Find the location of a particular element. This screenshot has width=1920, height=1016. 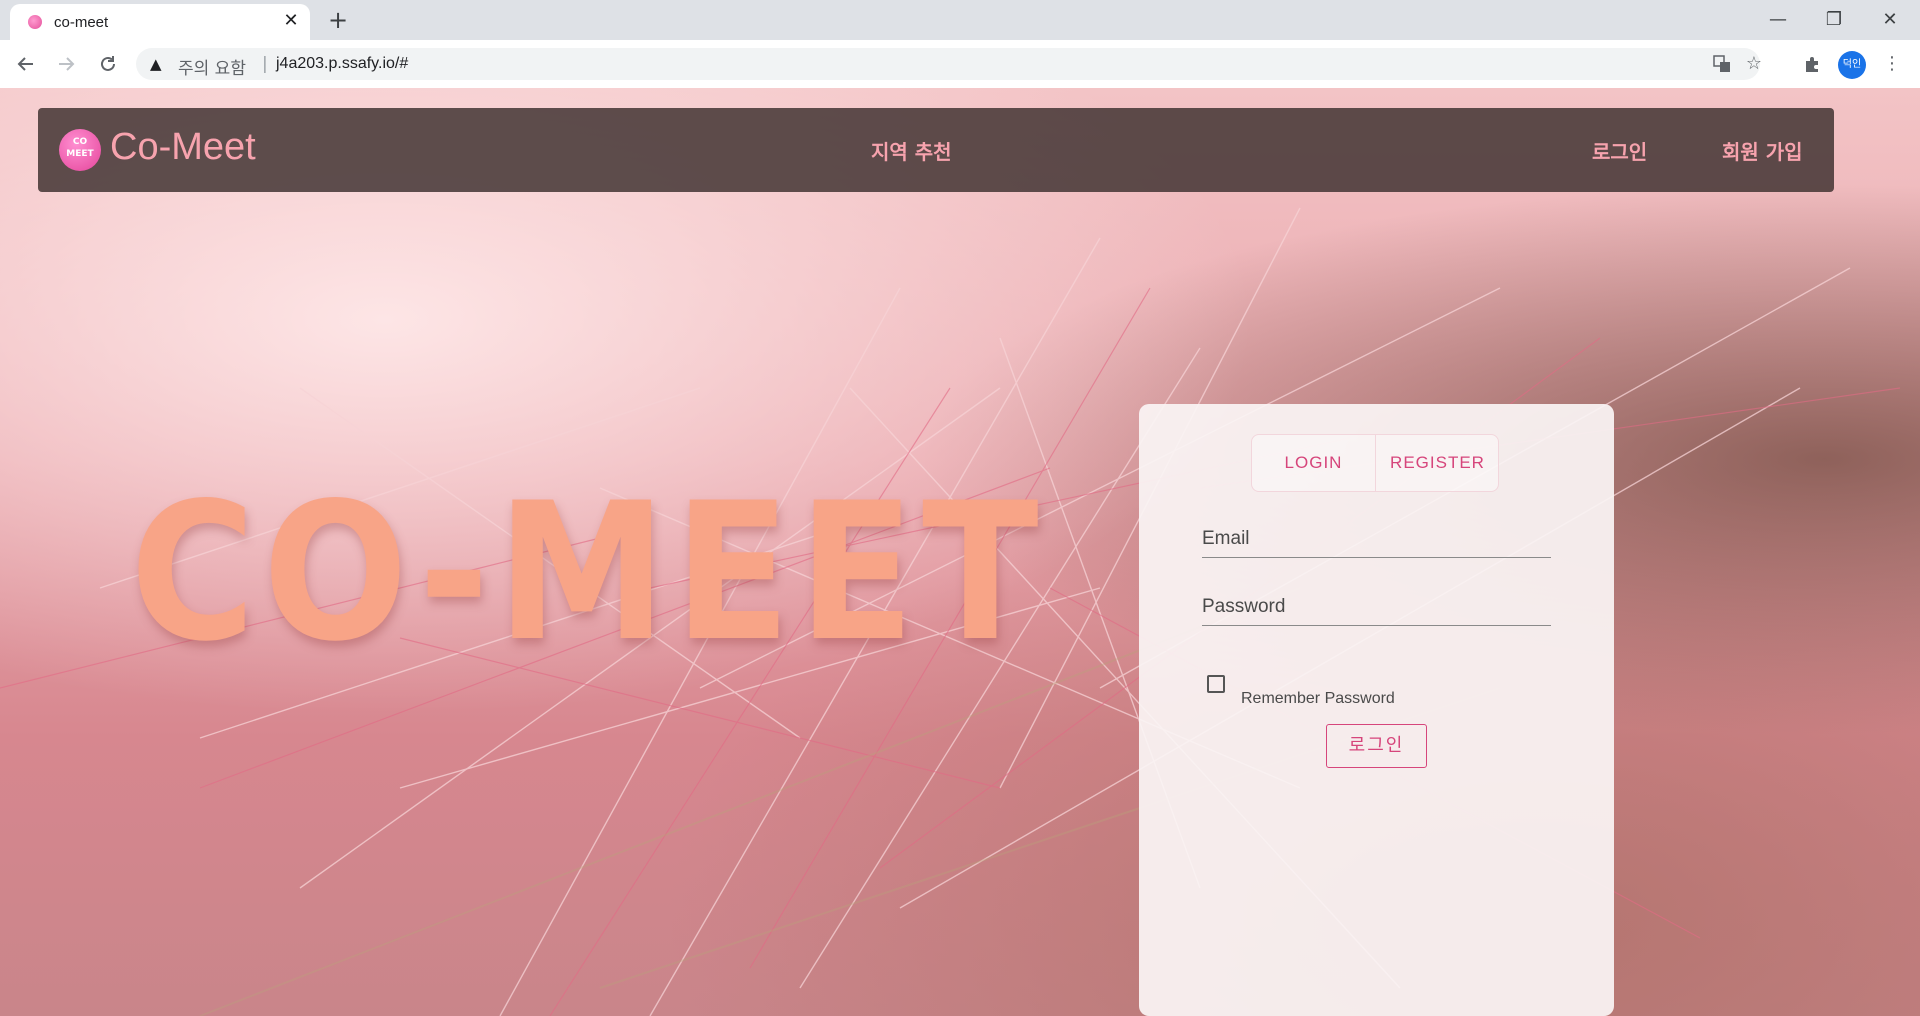

remember-password-checkbox is located at coordinates (1216, 684).